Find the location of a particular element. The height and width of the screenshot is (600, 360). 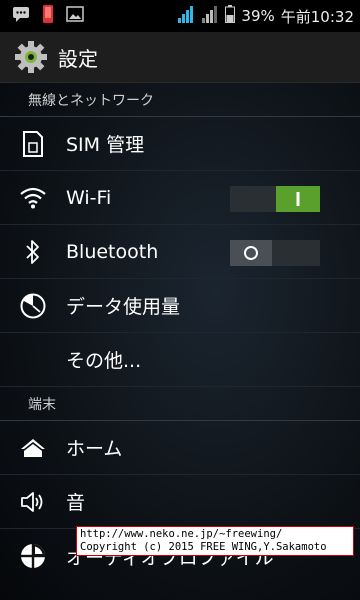

watermark-copyright: Copyright (c) 2015 FREE WING,Y.Sakamoto is located at coordinates (203, 547).